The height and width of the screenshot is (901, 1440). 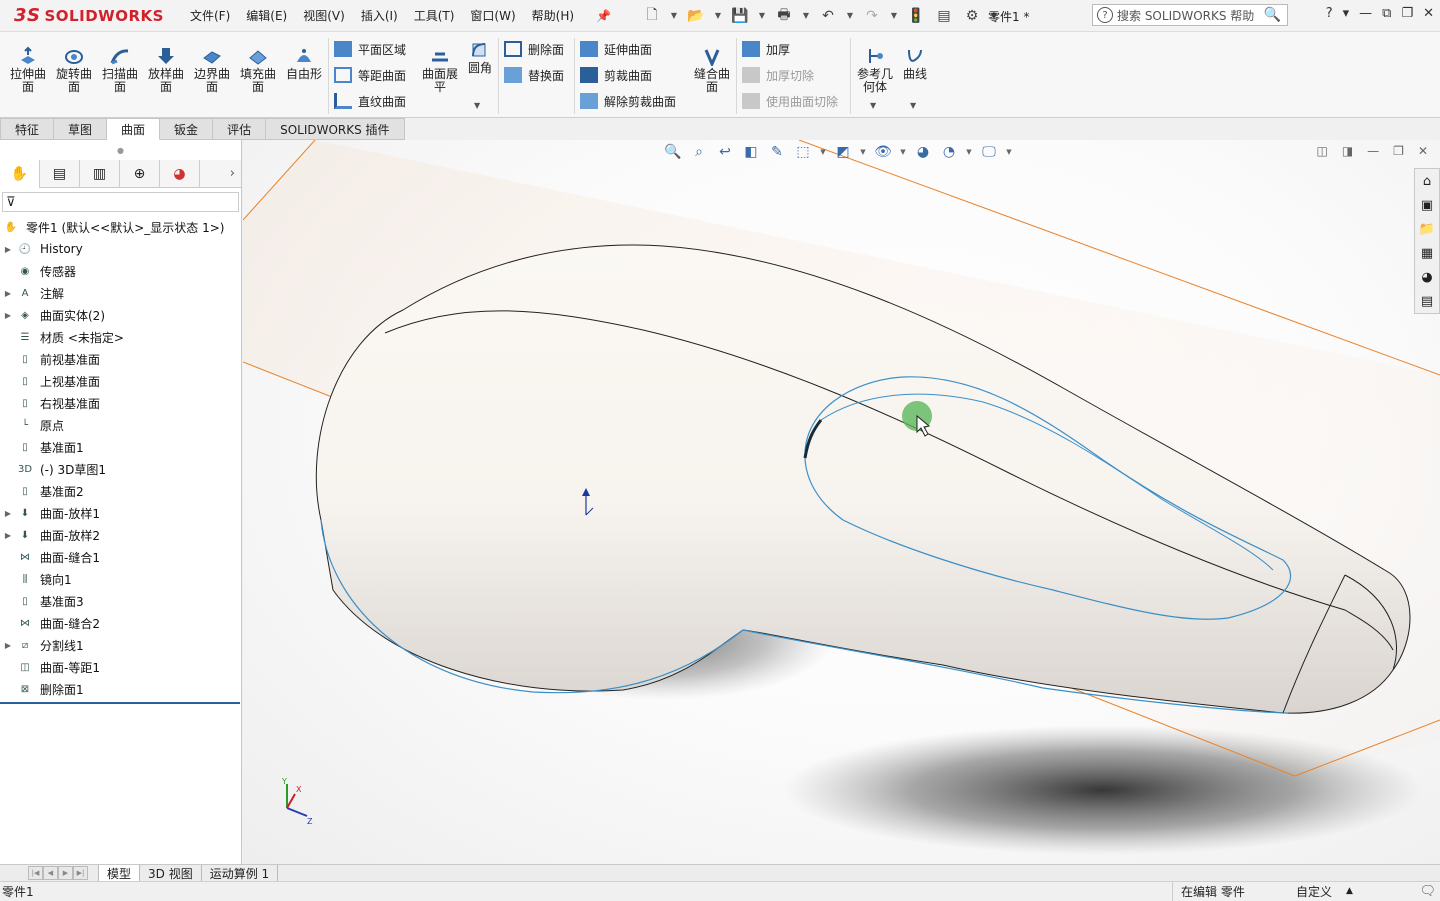 What do you see at coordinates (120, 645) in the screenshot?
I see `tree-item: ▶ ⧄ 分割线1` at bounding box center [120, 645].